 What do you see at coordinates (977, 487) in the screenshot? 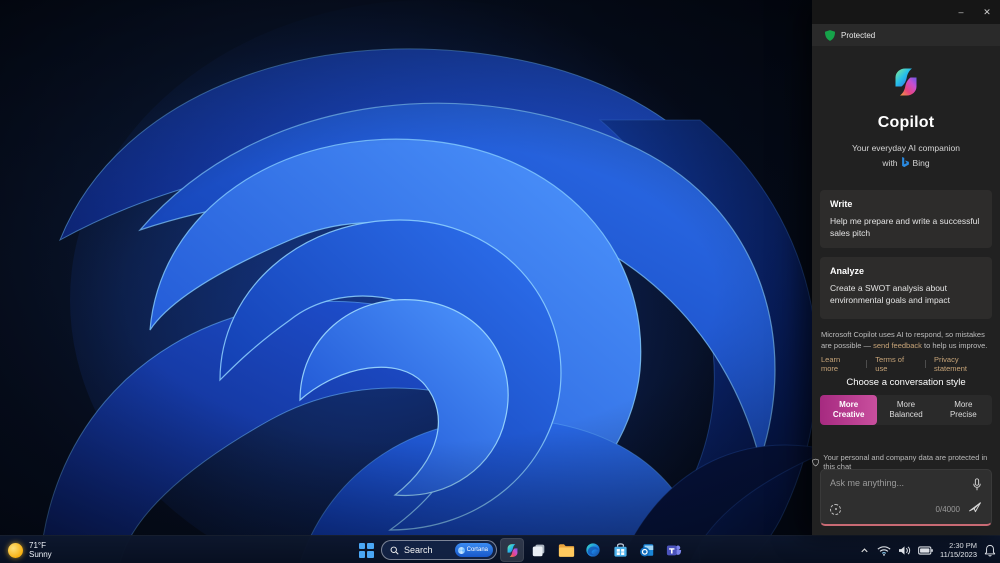
I see `microphone-icon` at bounding box center [977, 487].